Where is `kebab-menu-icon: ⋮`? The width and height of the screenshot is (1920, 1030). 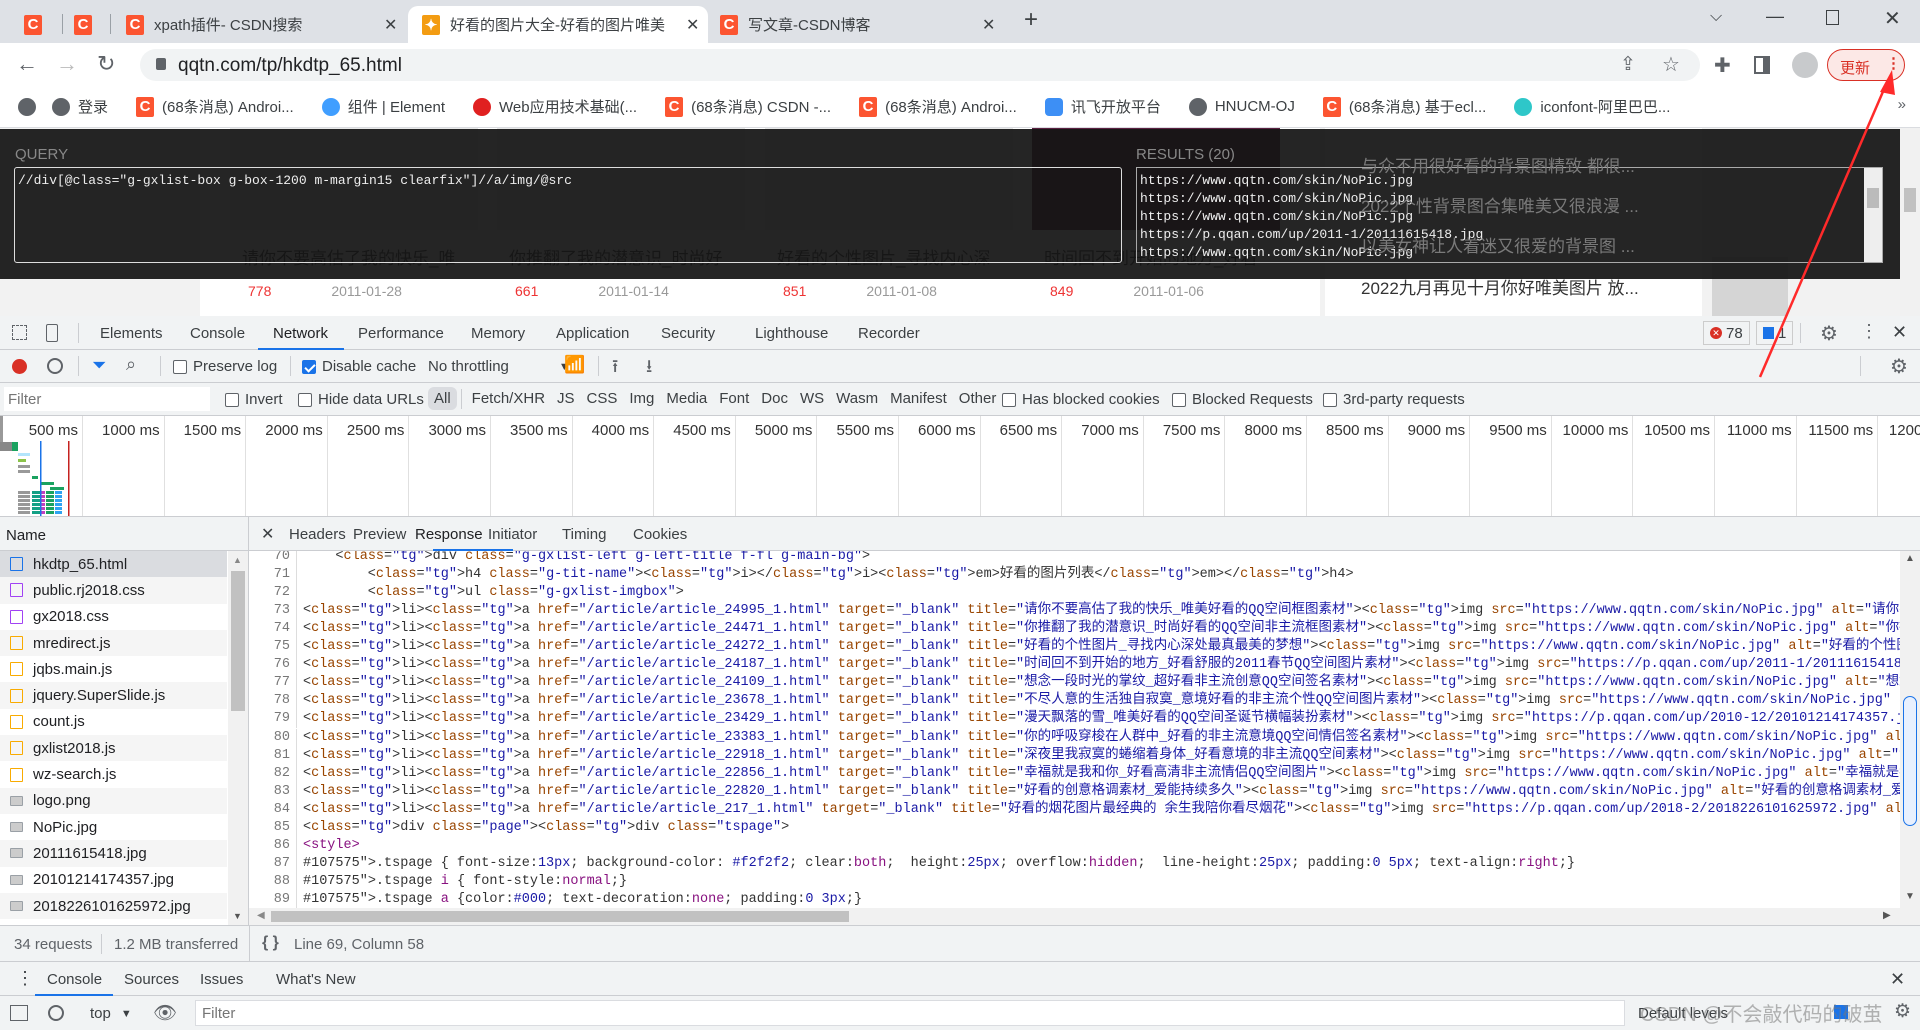 kebab-menu-icon: ⋮ is located at coordinates (1893, 63).